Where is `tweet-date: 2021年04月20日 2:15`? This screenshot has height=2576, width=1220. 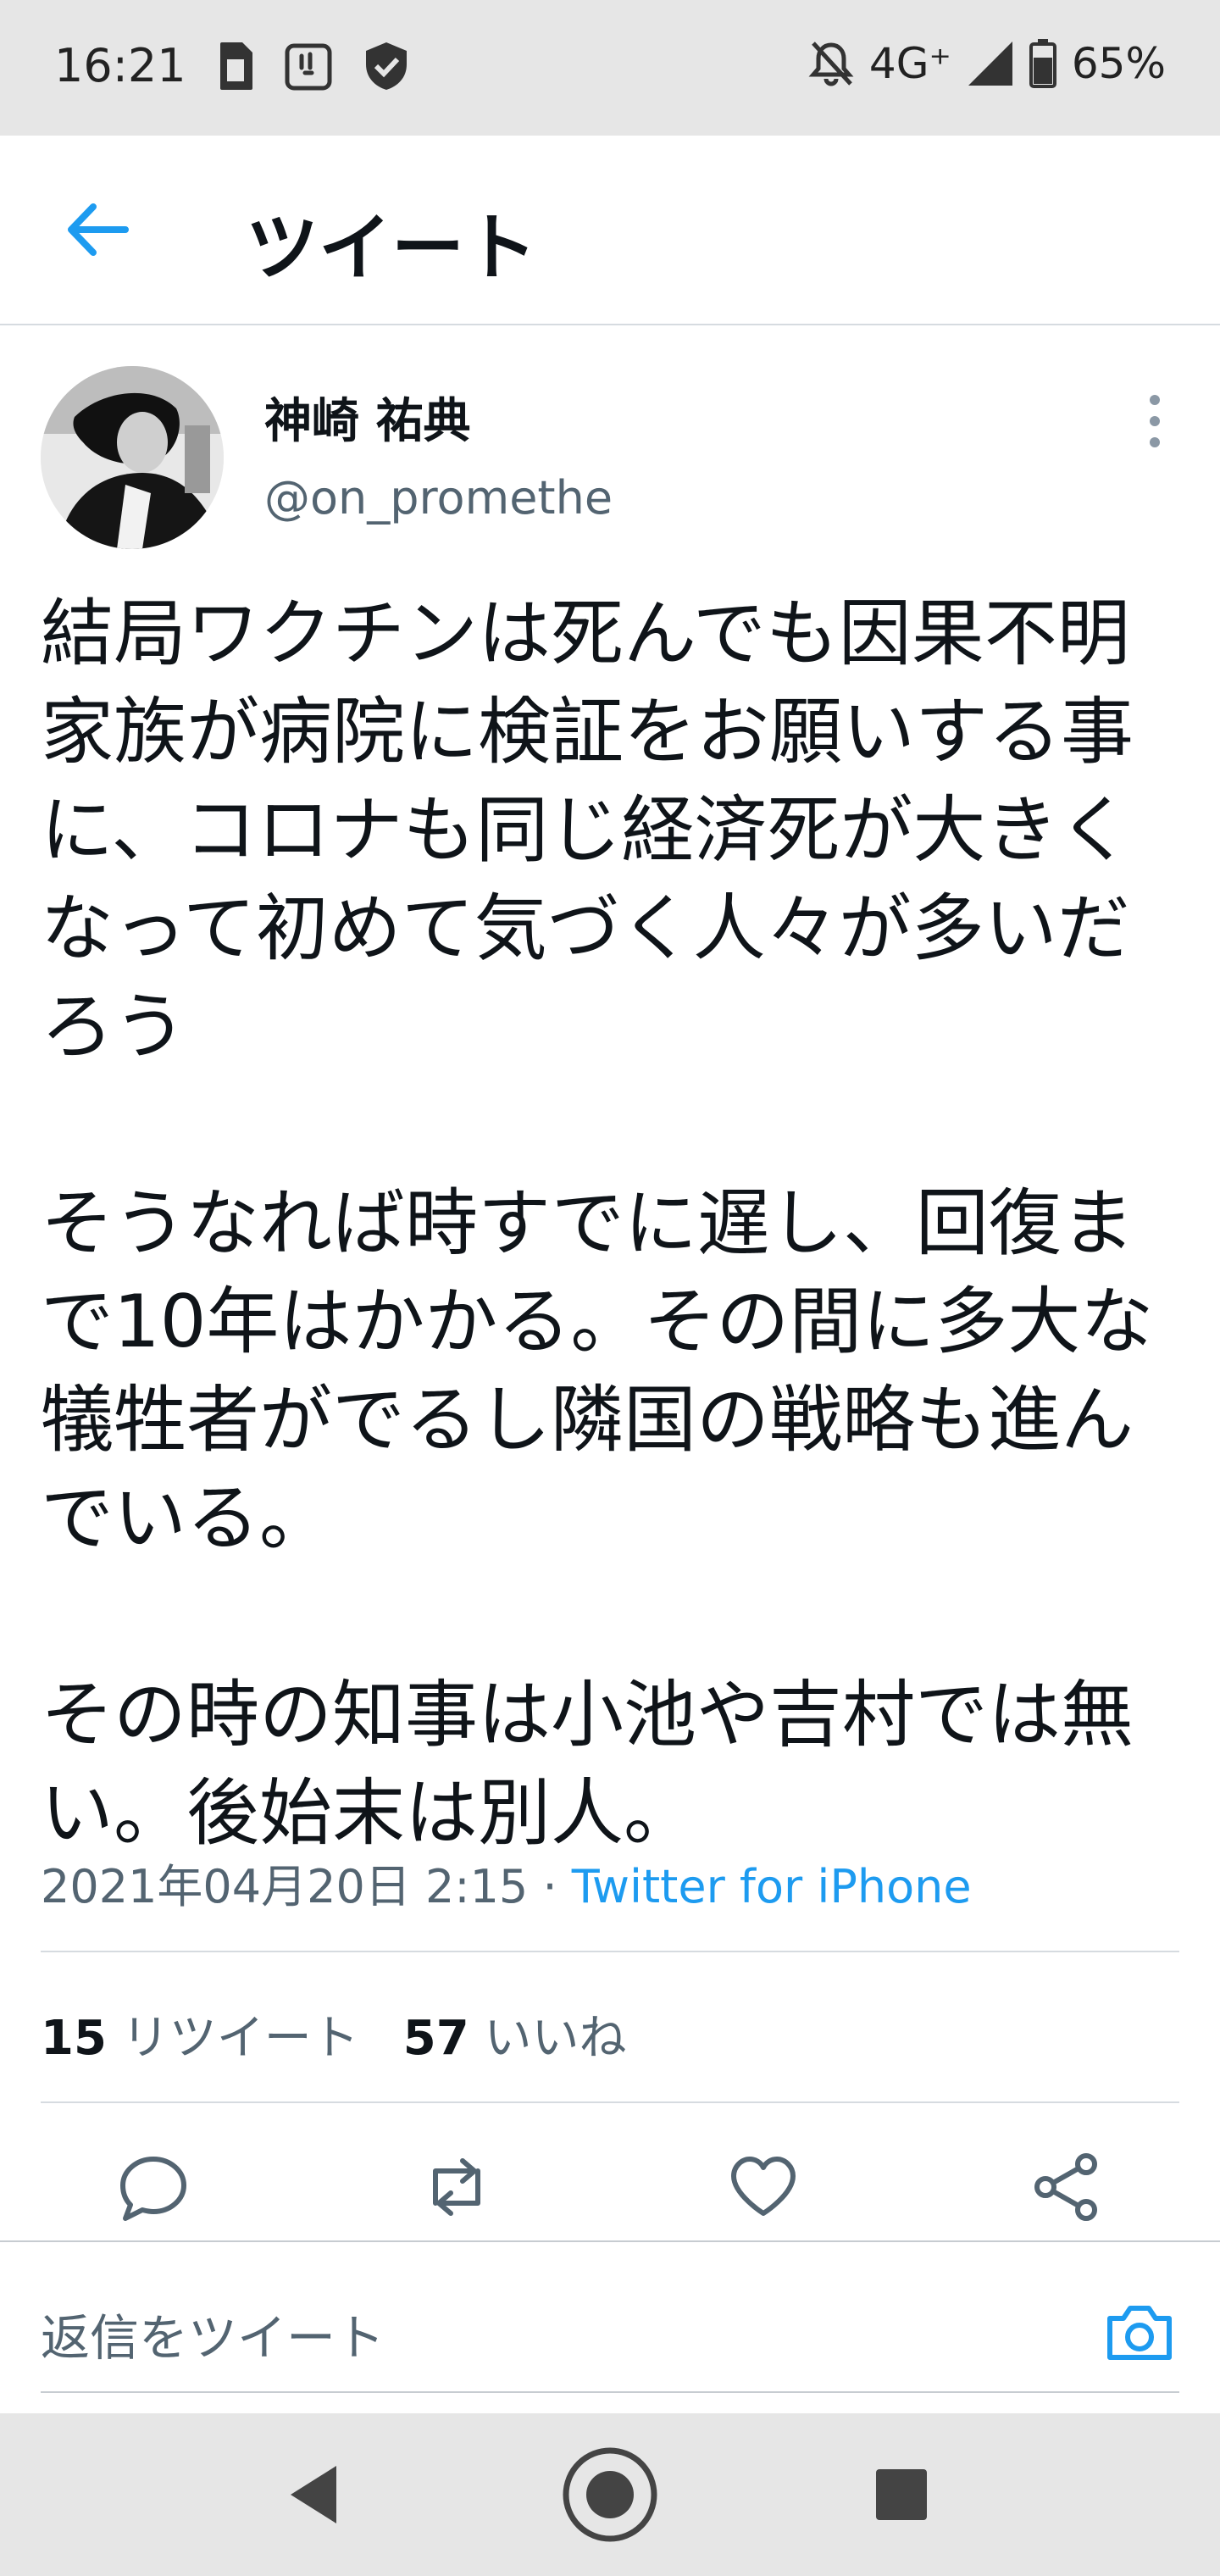 tweet-date: 2021年04月20日 2:15 is located at coordinates (285, 1886).